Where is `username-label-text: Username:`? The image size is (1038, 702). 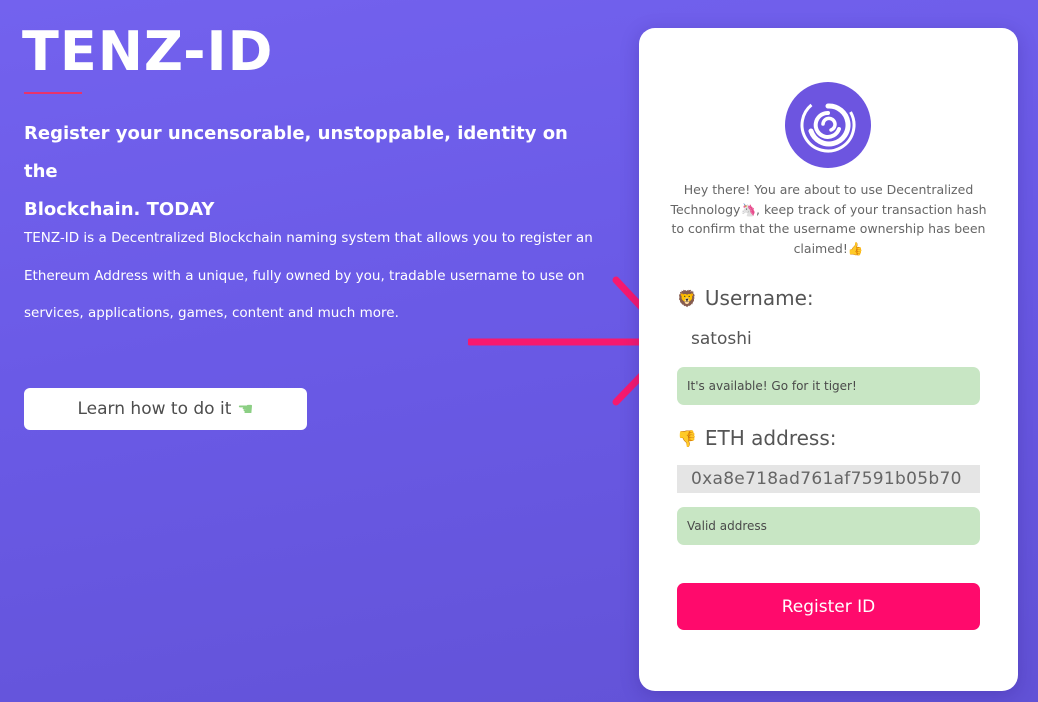 username-label-text: Username: is located at coordinates (759, 298).